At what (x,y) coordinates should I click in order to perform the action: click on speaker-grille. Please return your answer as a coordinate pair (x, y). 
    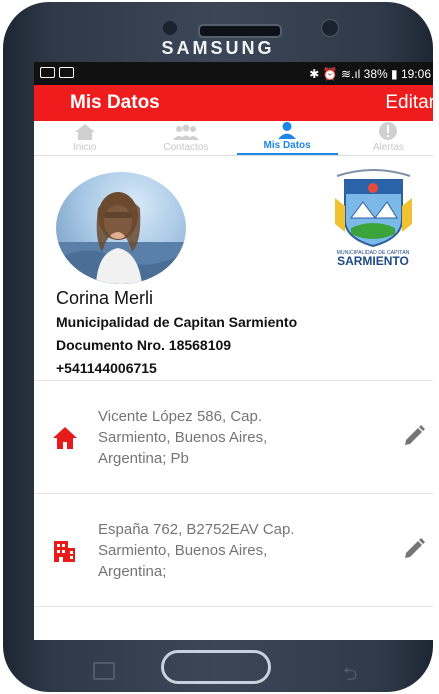
    Looking at the image, I should click on (240, 31).